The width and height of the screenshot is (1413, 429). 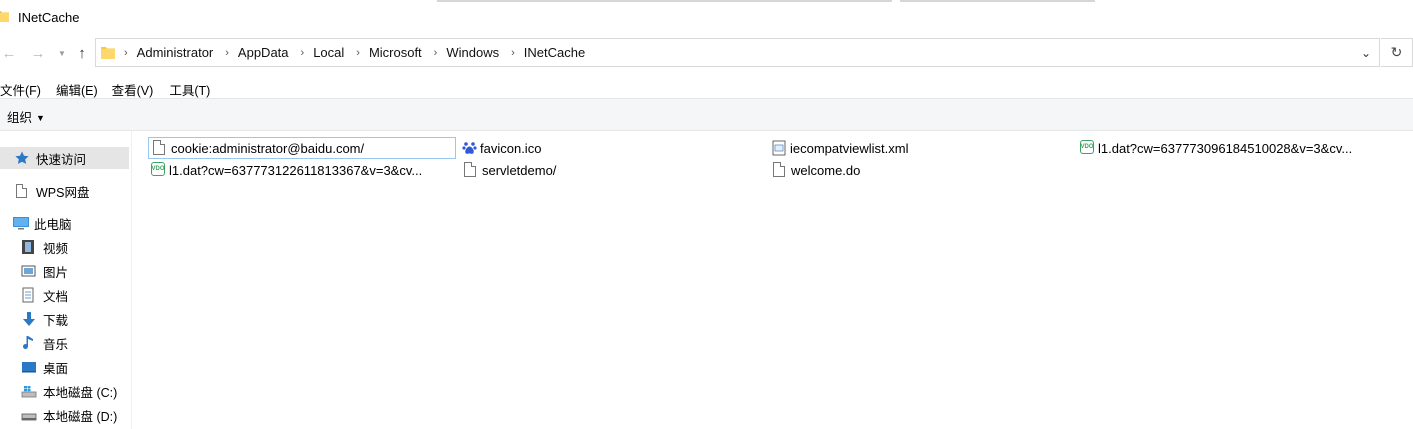 What do you see at coordinates (519, 170) in the screenshot?
I see `file-name: servletdemo/` at bounding box center [519, 170].